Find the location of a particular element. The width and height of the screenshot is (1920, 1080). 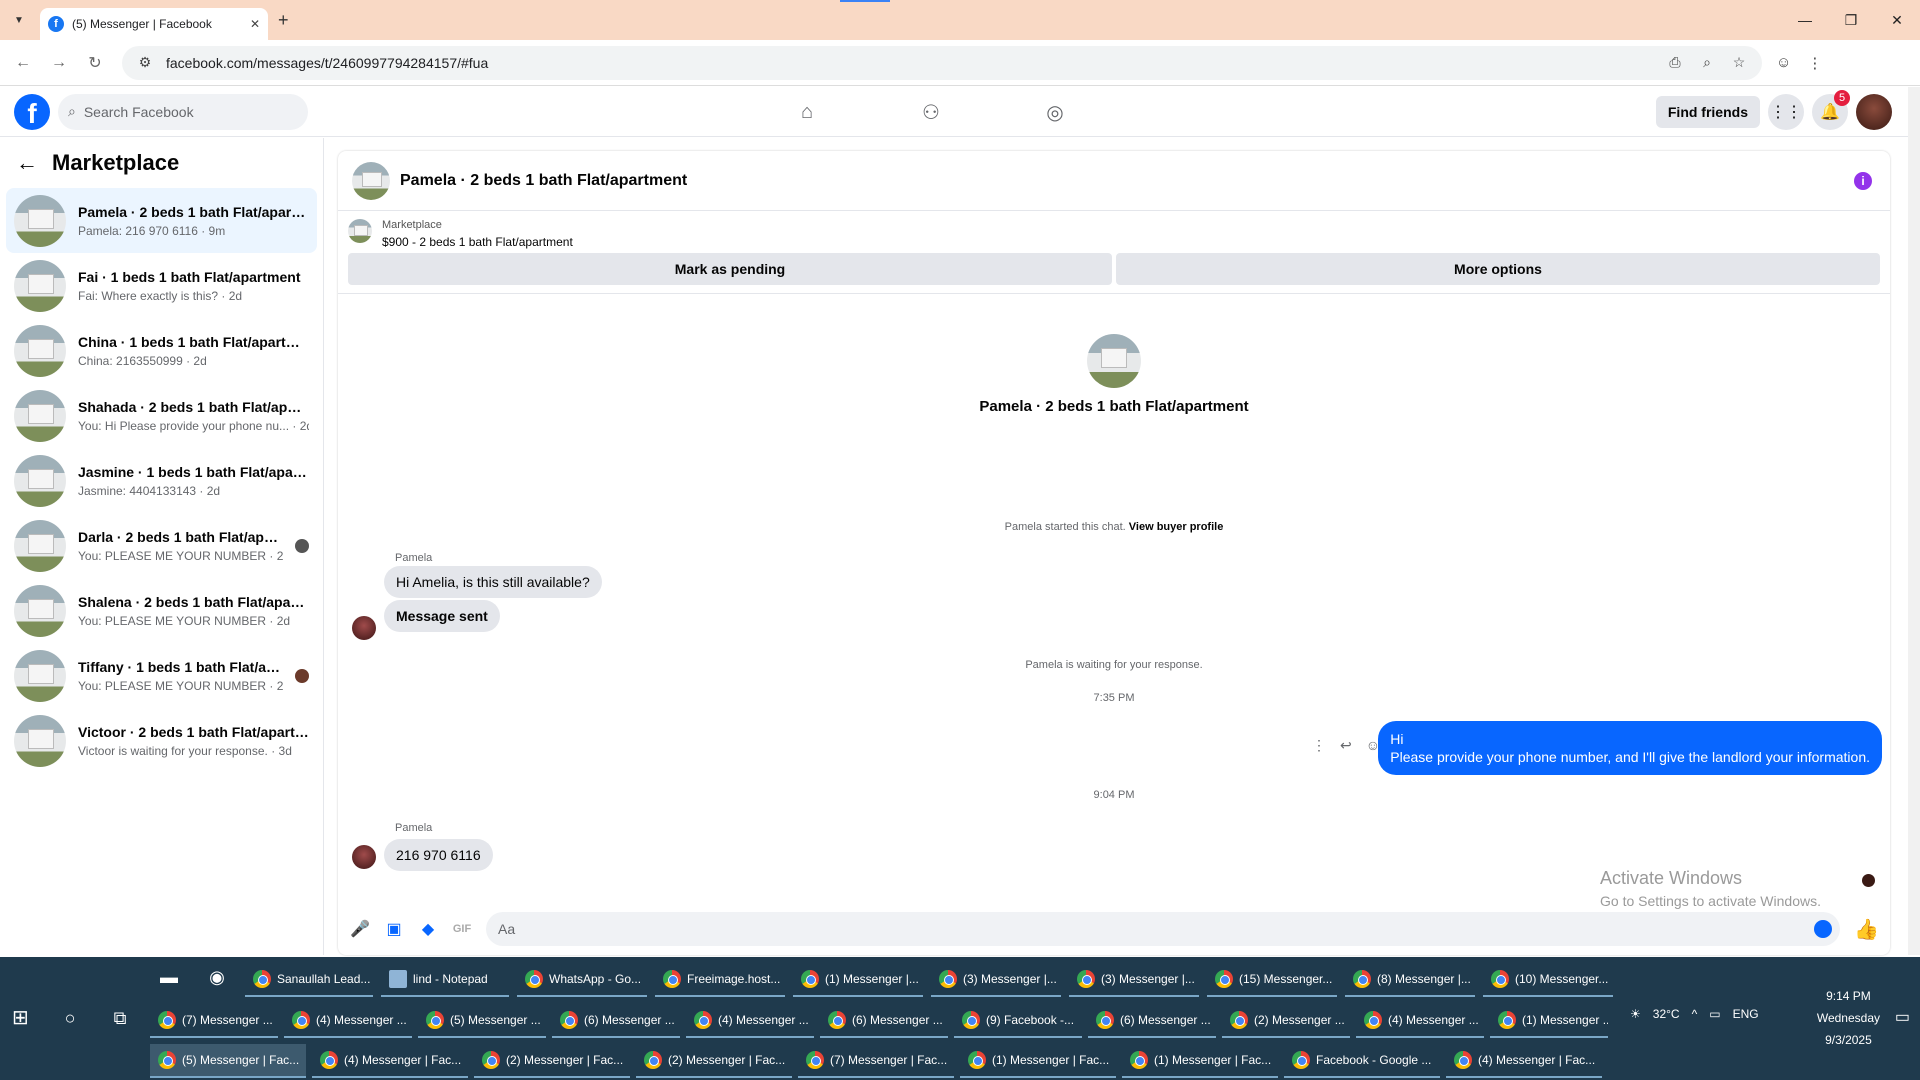

more-options-button: More options is located at coordinates (1498, 269).